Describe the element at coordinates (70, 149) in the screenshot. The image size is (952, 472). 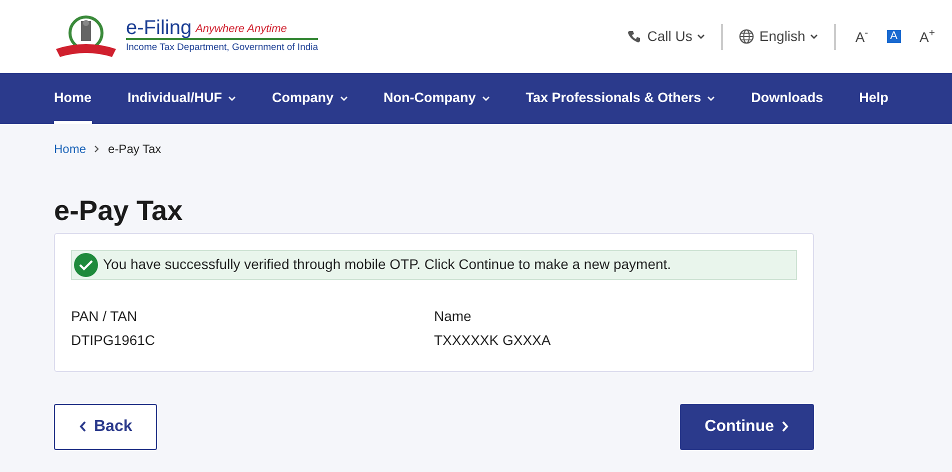
I see `breadcrumb-link: Home` at that location.